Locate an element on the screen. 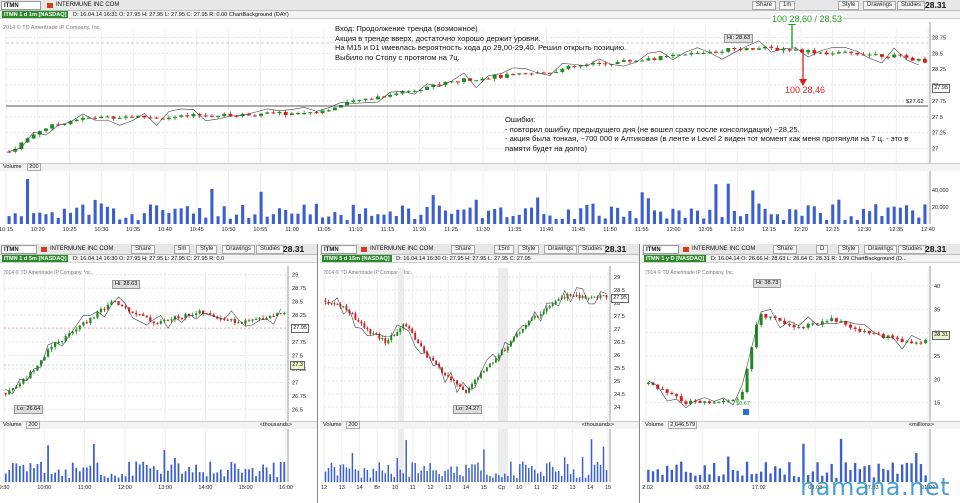  errors-note-line: памяти будет на долго) is located at coordinates (546, 148).